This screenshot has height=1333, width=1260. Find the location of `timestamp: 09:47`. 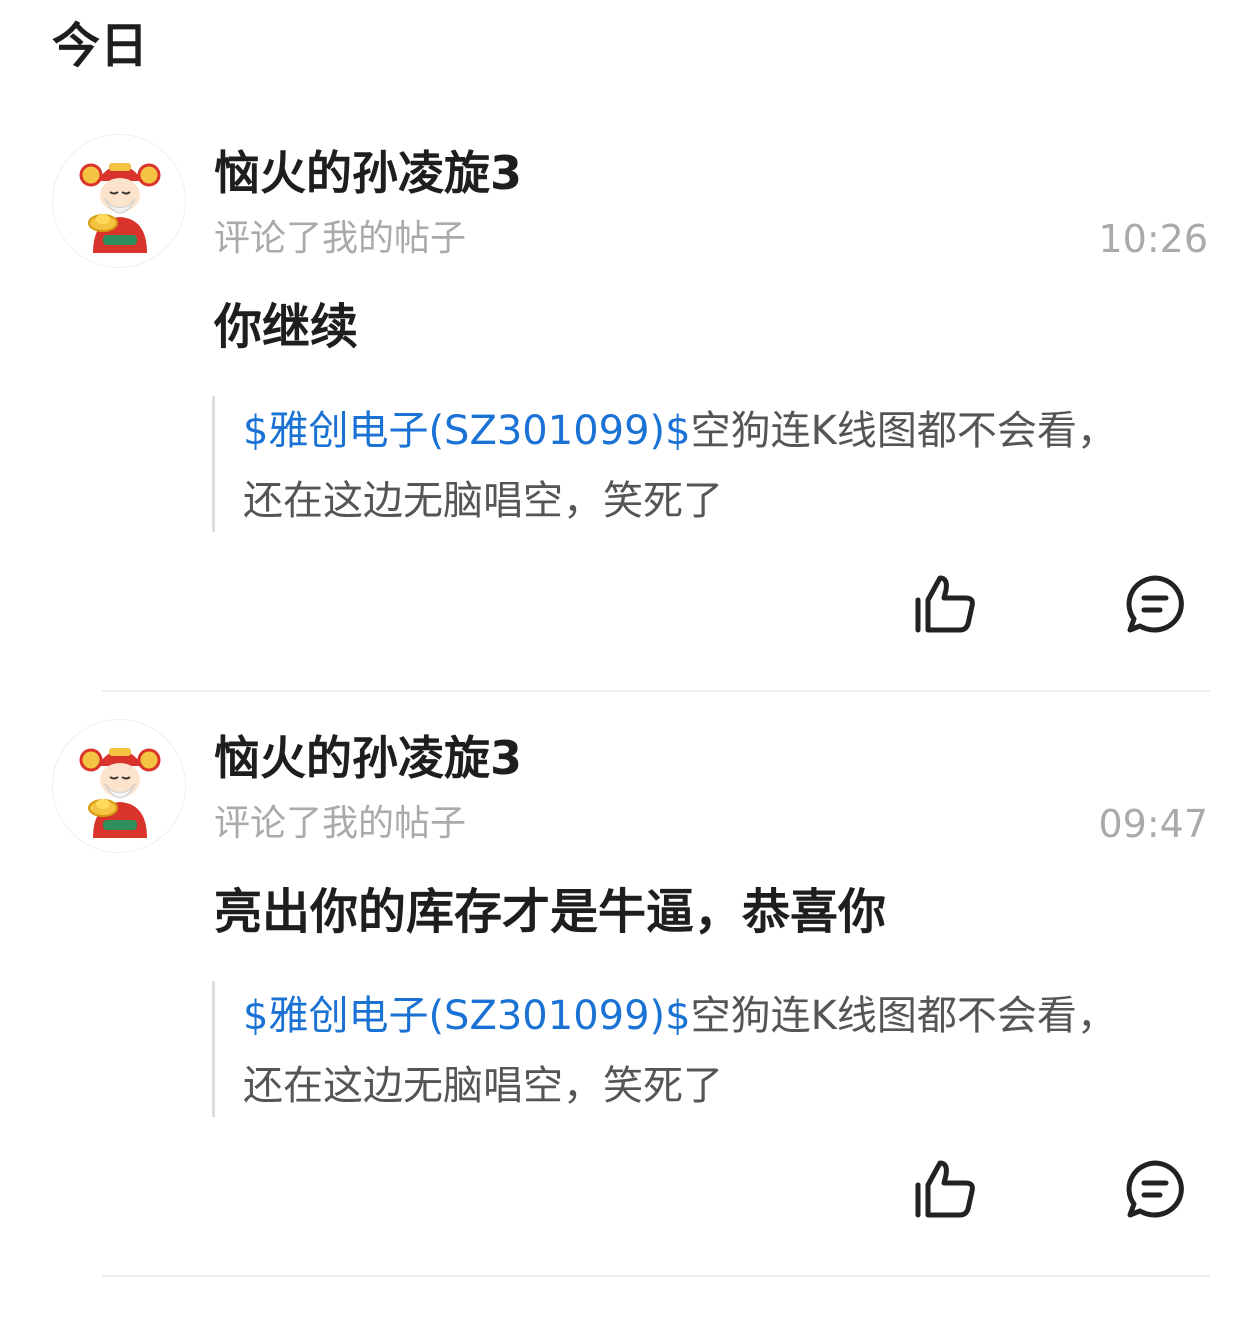

timestamp: 09:47 is located at coordinates (1153, 824).